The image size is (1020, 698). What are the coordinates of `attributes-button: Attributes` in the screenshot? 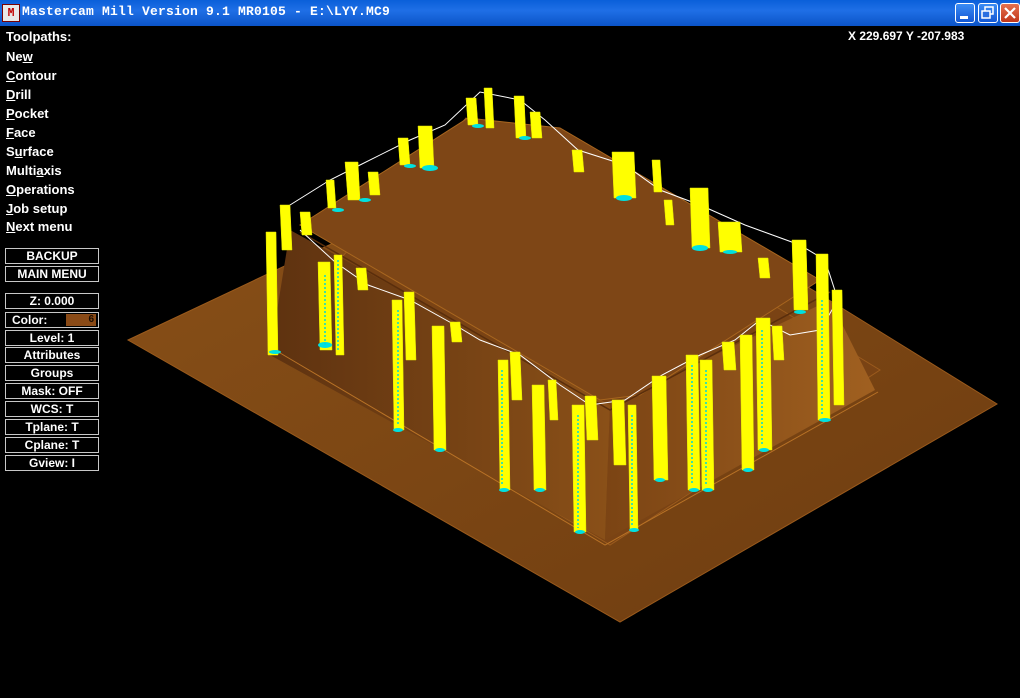 It's located at (52, 355).